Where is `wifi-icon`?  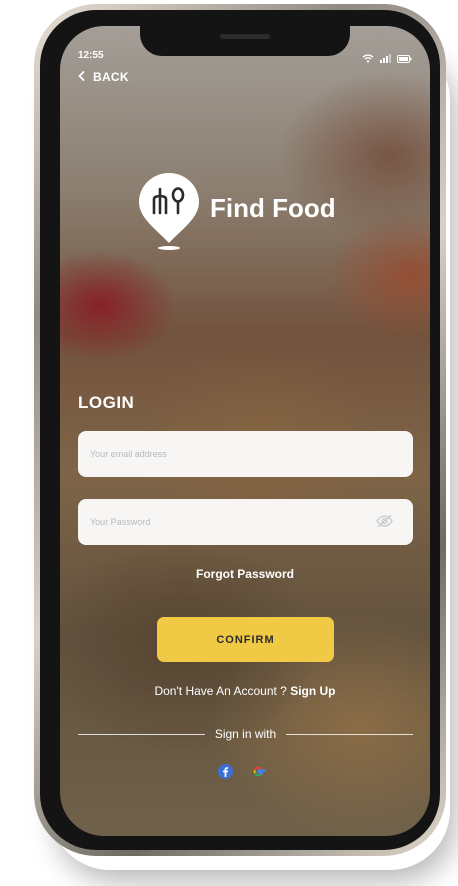
wifi-icon is located at coordinates (368, 59).